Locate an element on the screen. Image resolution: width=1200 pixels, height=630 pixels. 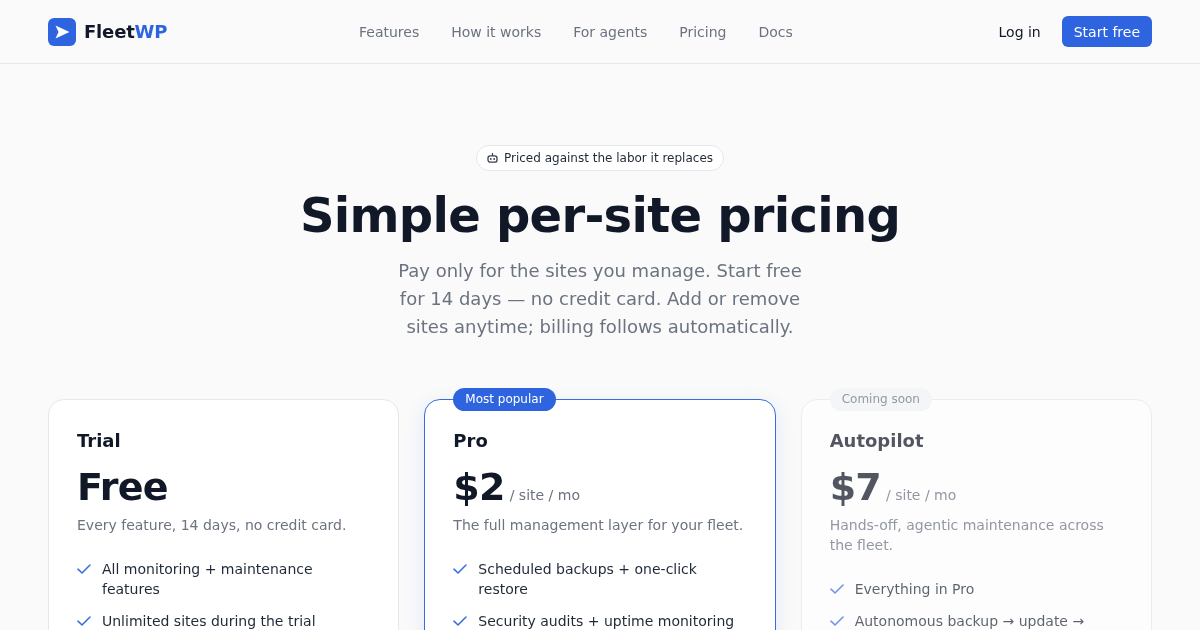
feature-text: Security audits + uptime monitoring is located at coordinates (606, 621).